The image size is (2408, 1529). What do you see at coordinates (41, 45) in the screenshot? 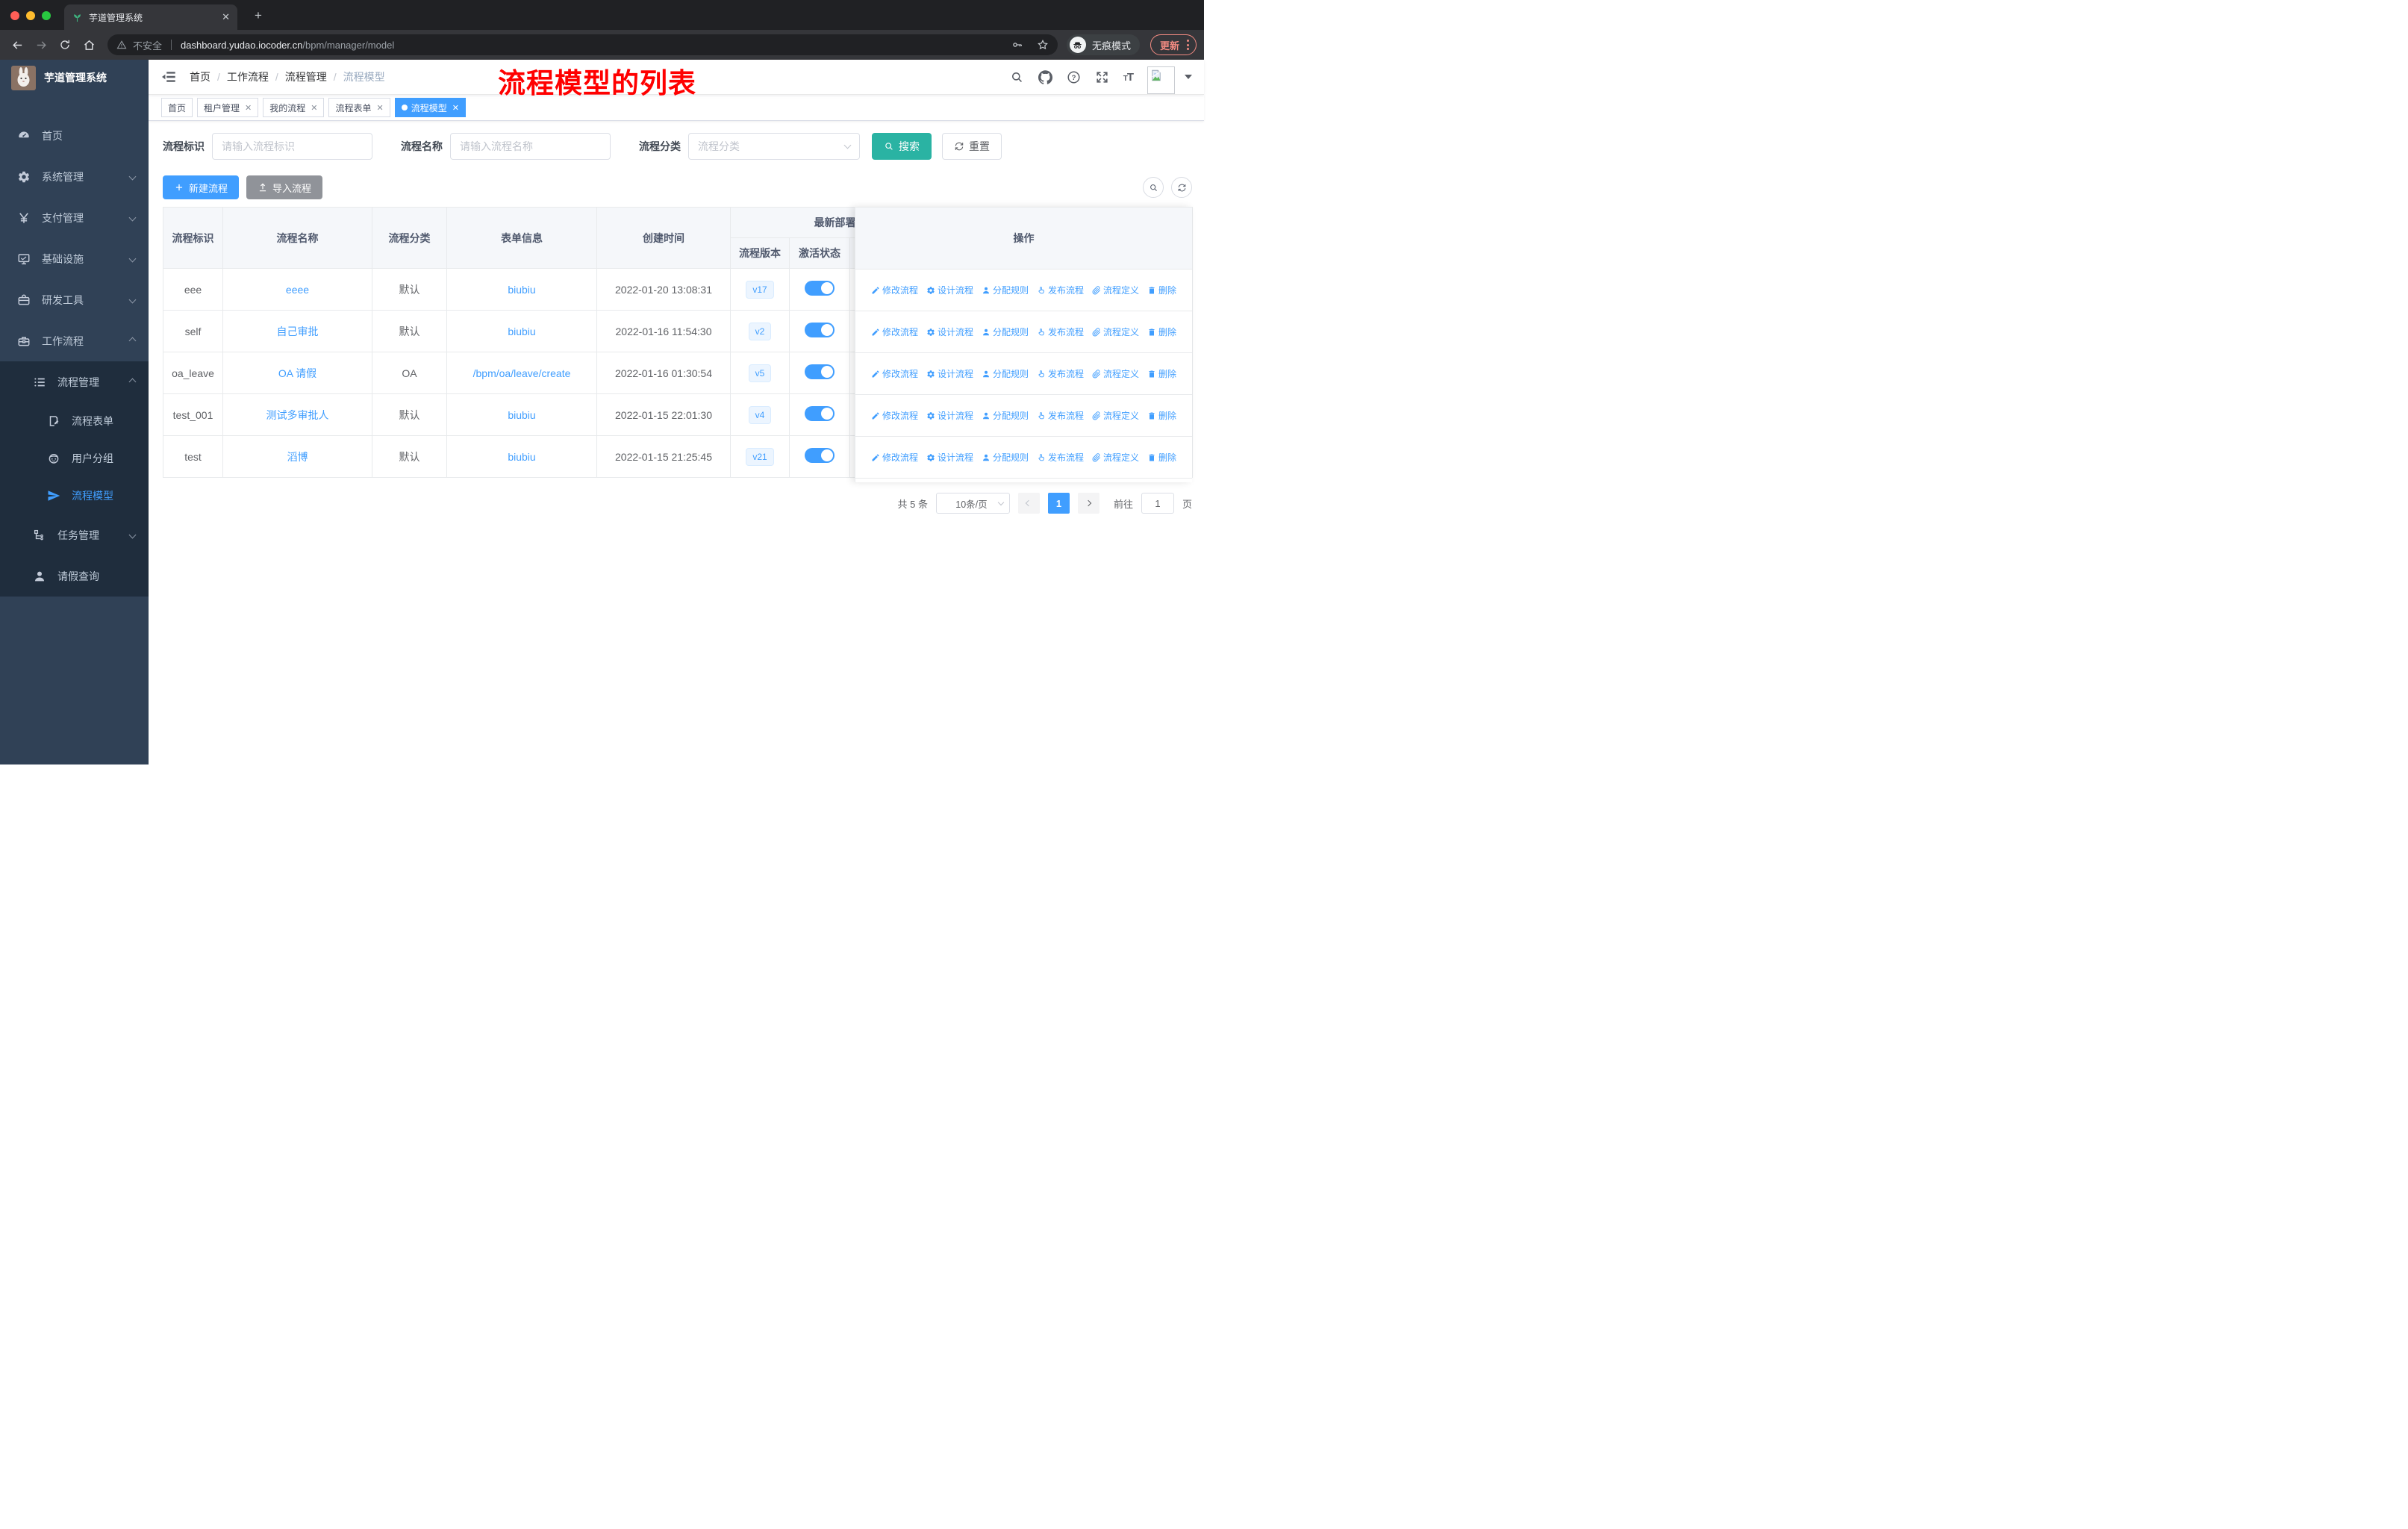
I see `forward-button` at bounding box center [41, 45].